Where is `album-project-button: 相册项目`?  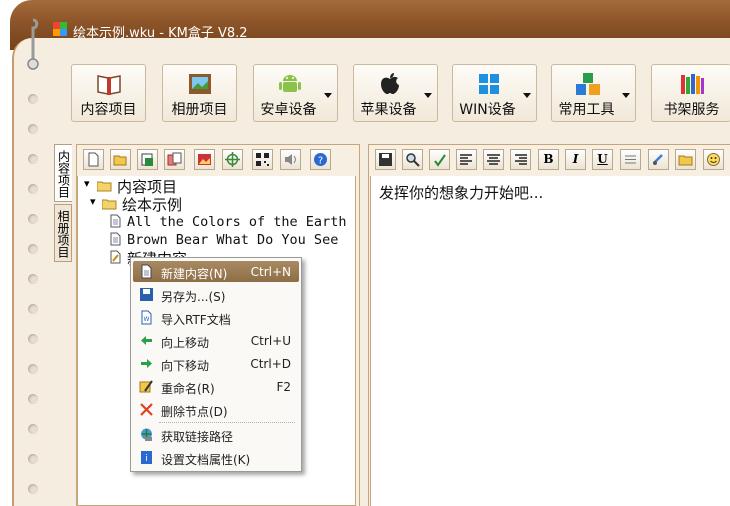 album-project-button: 相册项目 is located at coordinates (199, 93).